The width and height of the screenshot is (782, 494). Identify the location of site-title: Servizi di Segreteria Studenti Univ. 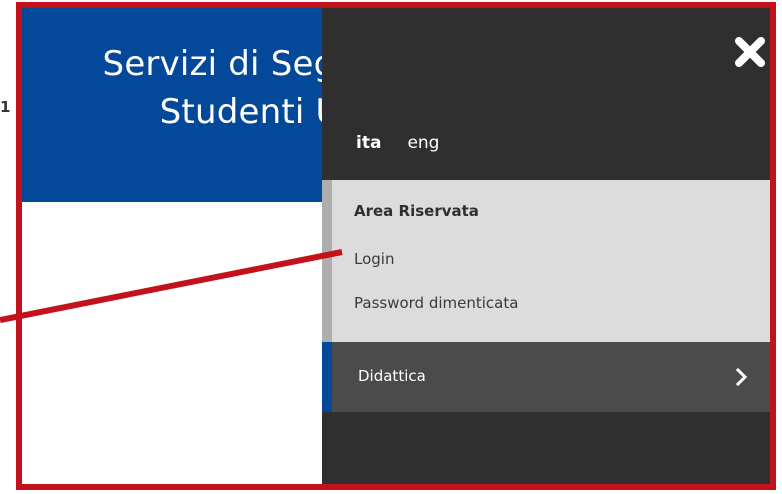
(194, 88).